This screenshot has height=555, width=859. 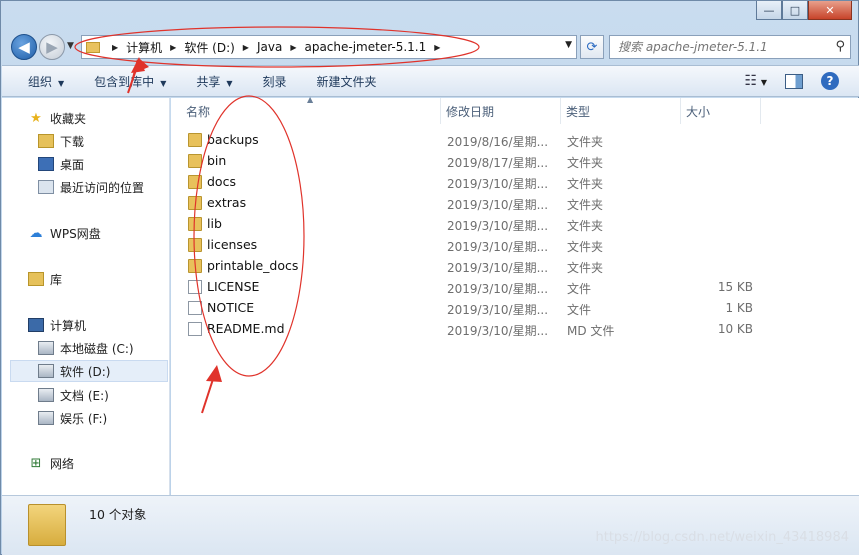 I want to click on cloud-icon: ☁, so click(x=36, y=233).